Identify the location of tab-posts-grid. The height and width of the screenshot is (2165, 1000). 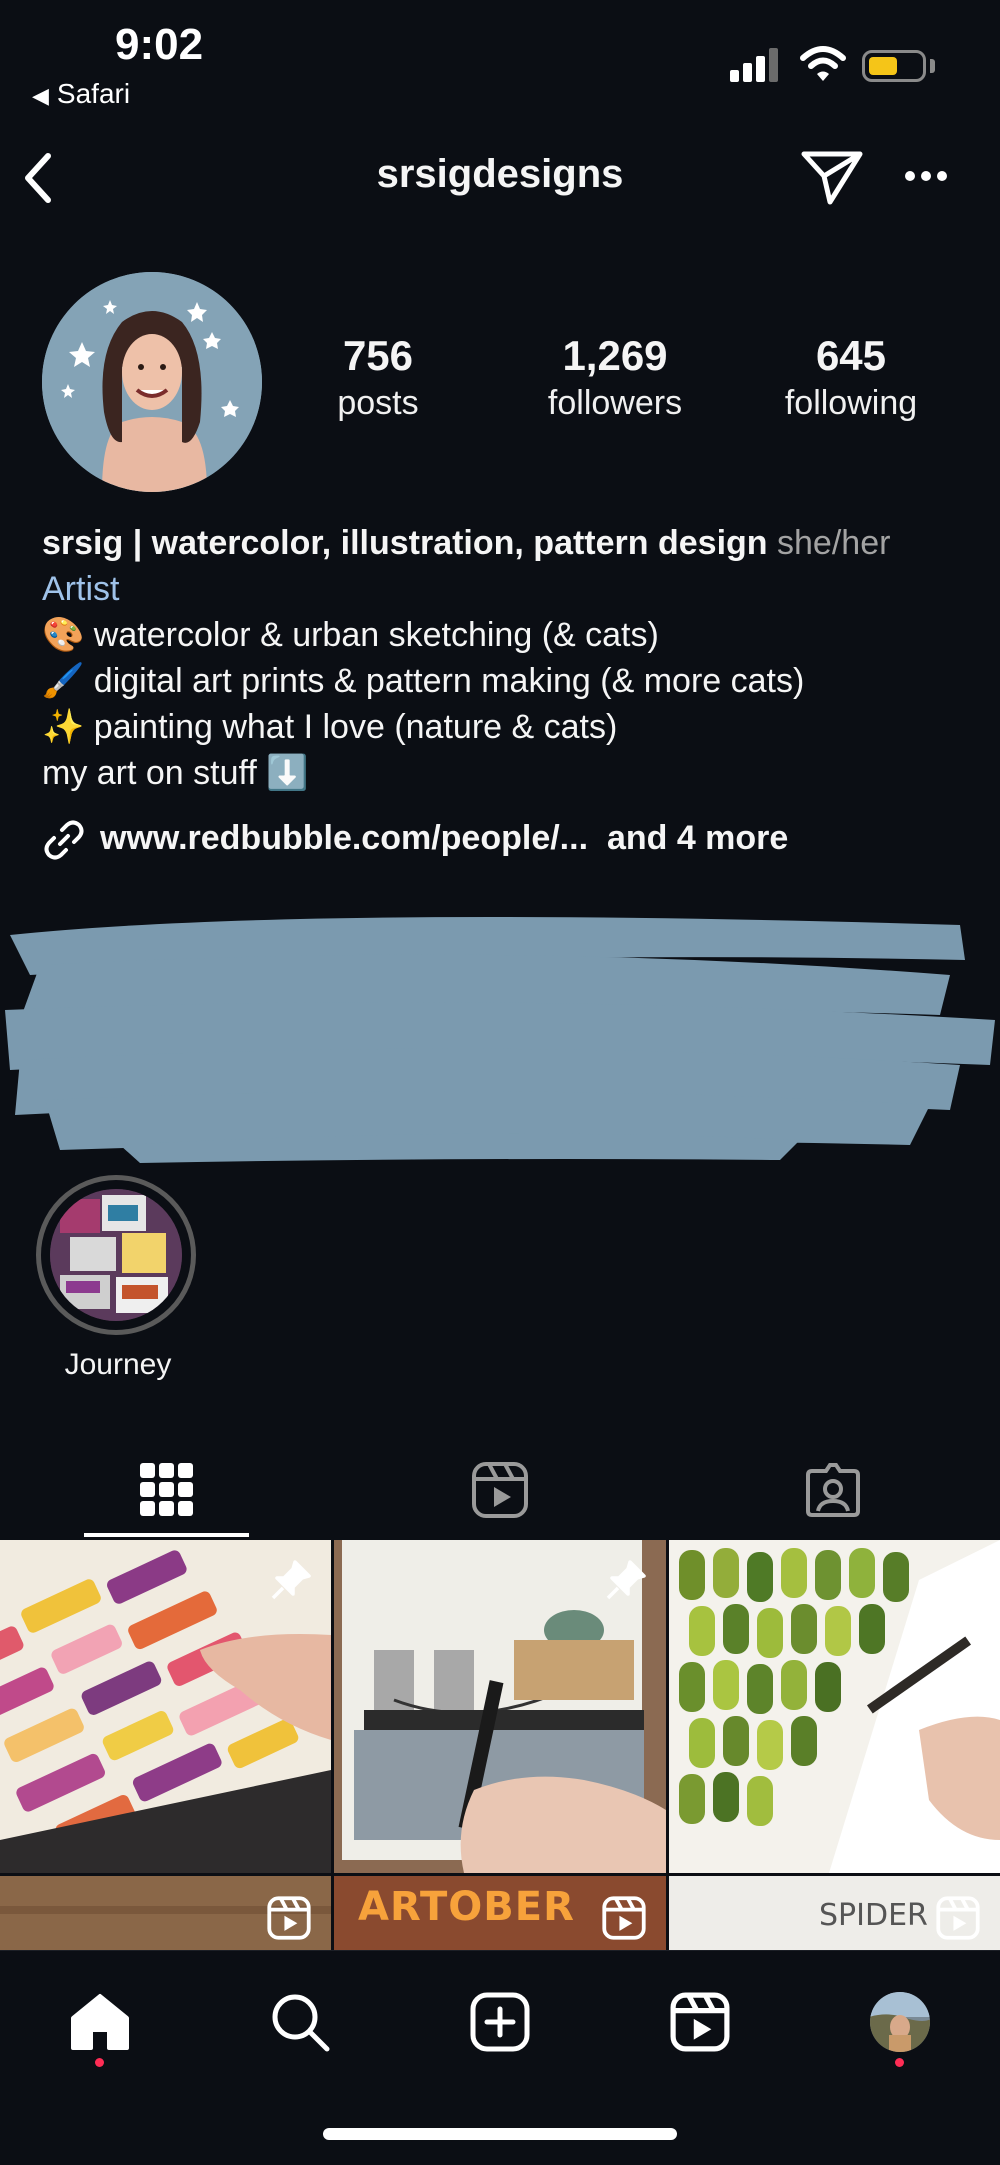
(166, 1490).